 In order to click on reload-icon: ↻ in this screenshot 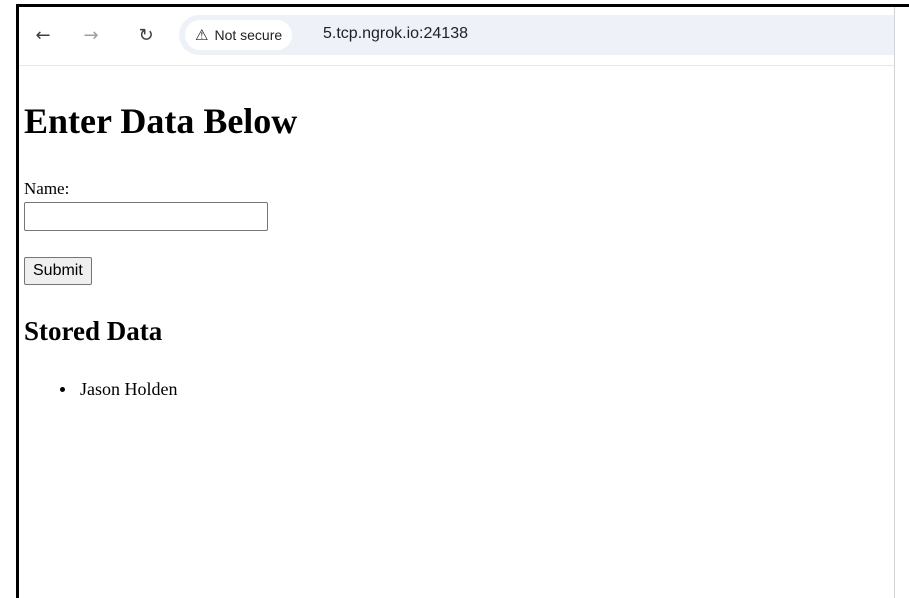, I will do `click(146, 35)`.